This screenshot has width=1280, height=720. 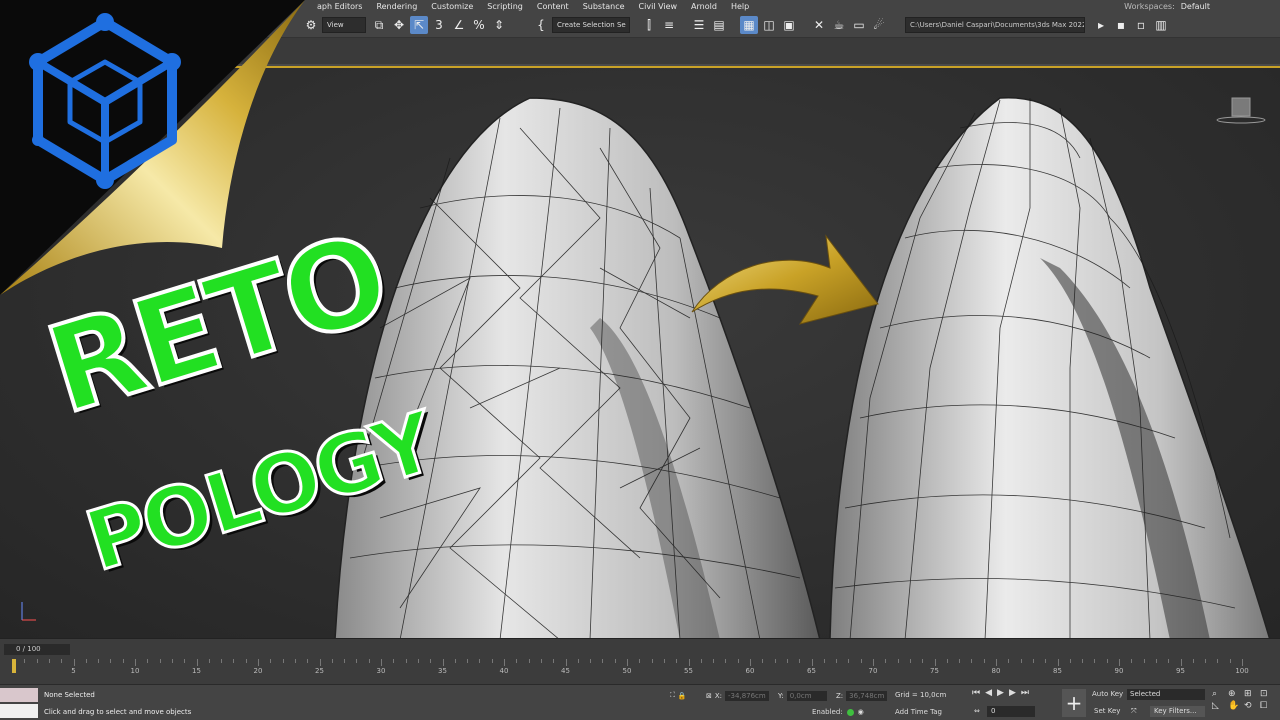 What do you see at coordinates (839, 25) in the screenshot?
I see `render-setup-icon: ☕` at bounding box center [839, 25].